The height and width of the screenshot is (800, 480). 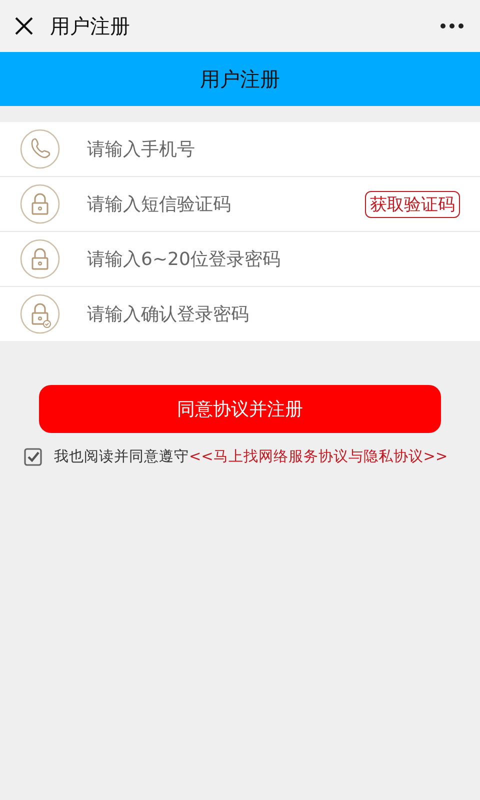 I want to click on phone-icon, so click(x=40, y=149).